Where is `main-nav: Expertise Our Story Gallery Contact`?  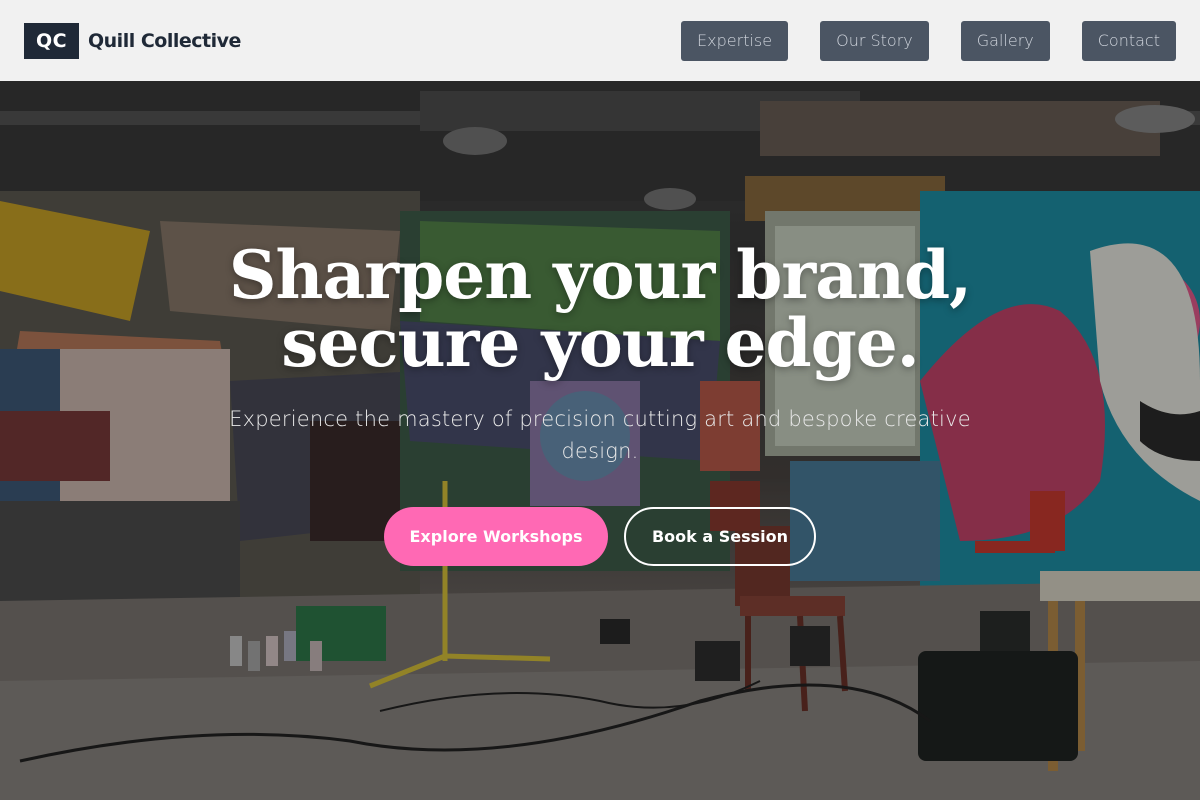
main-nav: Expertise Our Story Gallery Contact is located at coordinates (928, 40).